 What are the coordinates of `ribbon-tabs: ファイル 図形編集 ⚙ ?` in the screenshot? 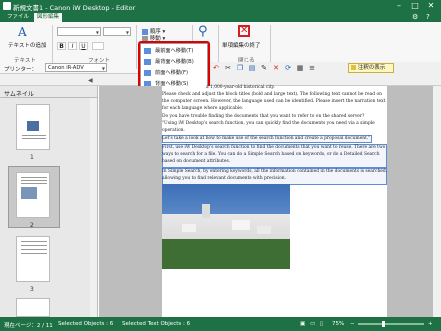 It's located at (220, 17).